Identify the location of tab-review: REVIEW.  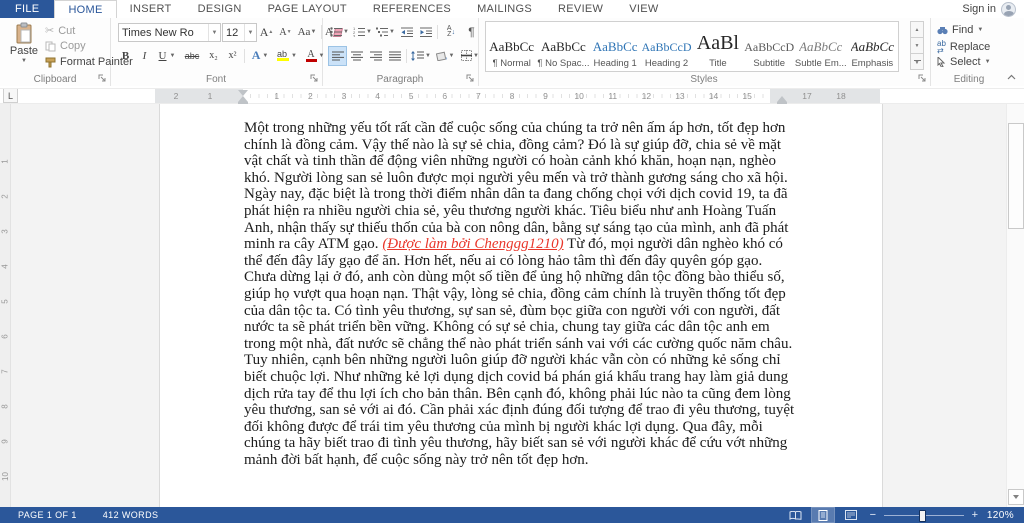
(580, 9).